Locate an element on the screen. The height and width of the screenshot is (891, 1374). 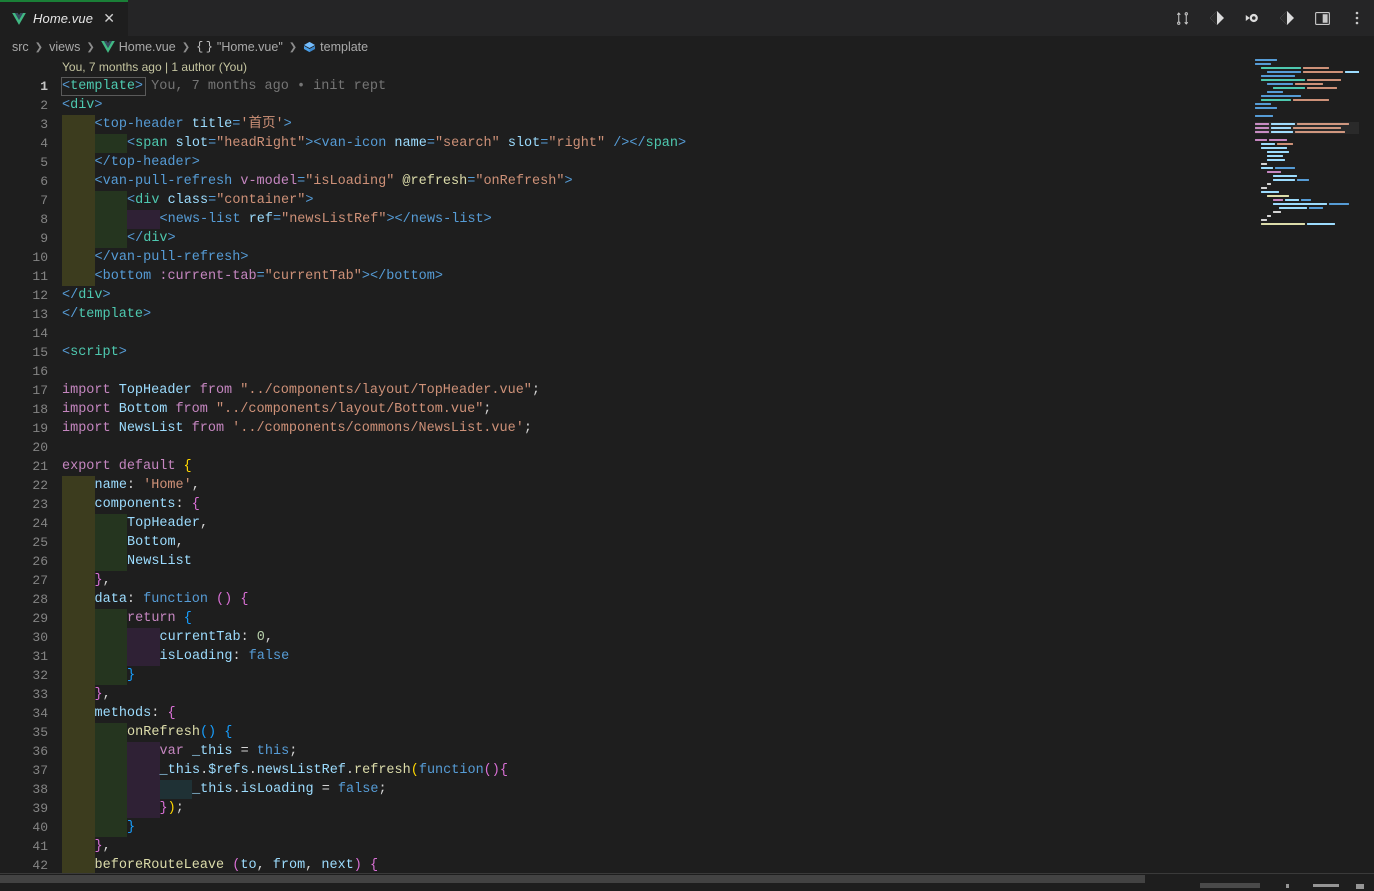
code-line: 32} is located at coordinates (687, 675).